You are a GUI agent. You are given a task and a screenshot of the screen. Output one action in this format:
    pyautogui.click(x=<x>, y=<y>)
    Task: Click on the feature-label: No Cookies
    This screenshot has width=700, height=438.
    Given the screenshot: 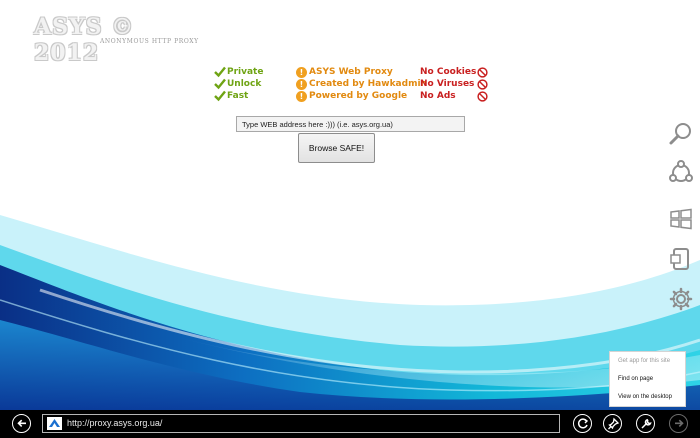 What is the action you would take?
    pyautogui.click(x=448, y=72)
    